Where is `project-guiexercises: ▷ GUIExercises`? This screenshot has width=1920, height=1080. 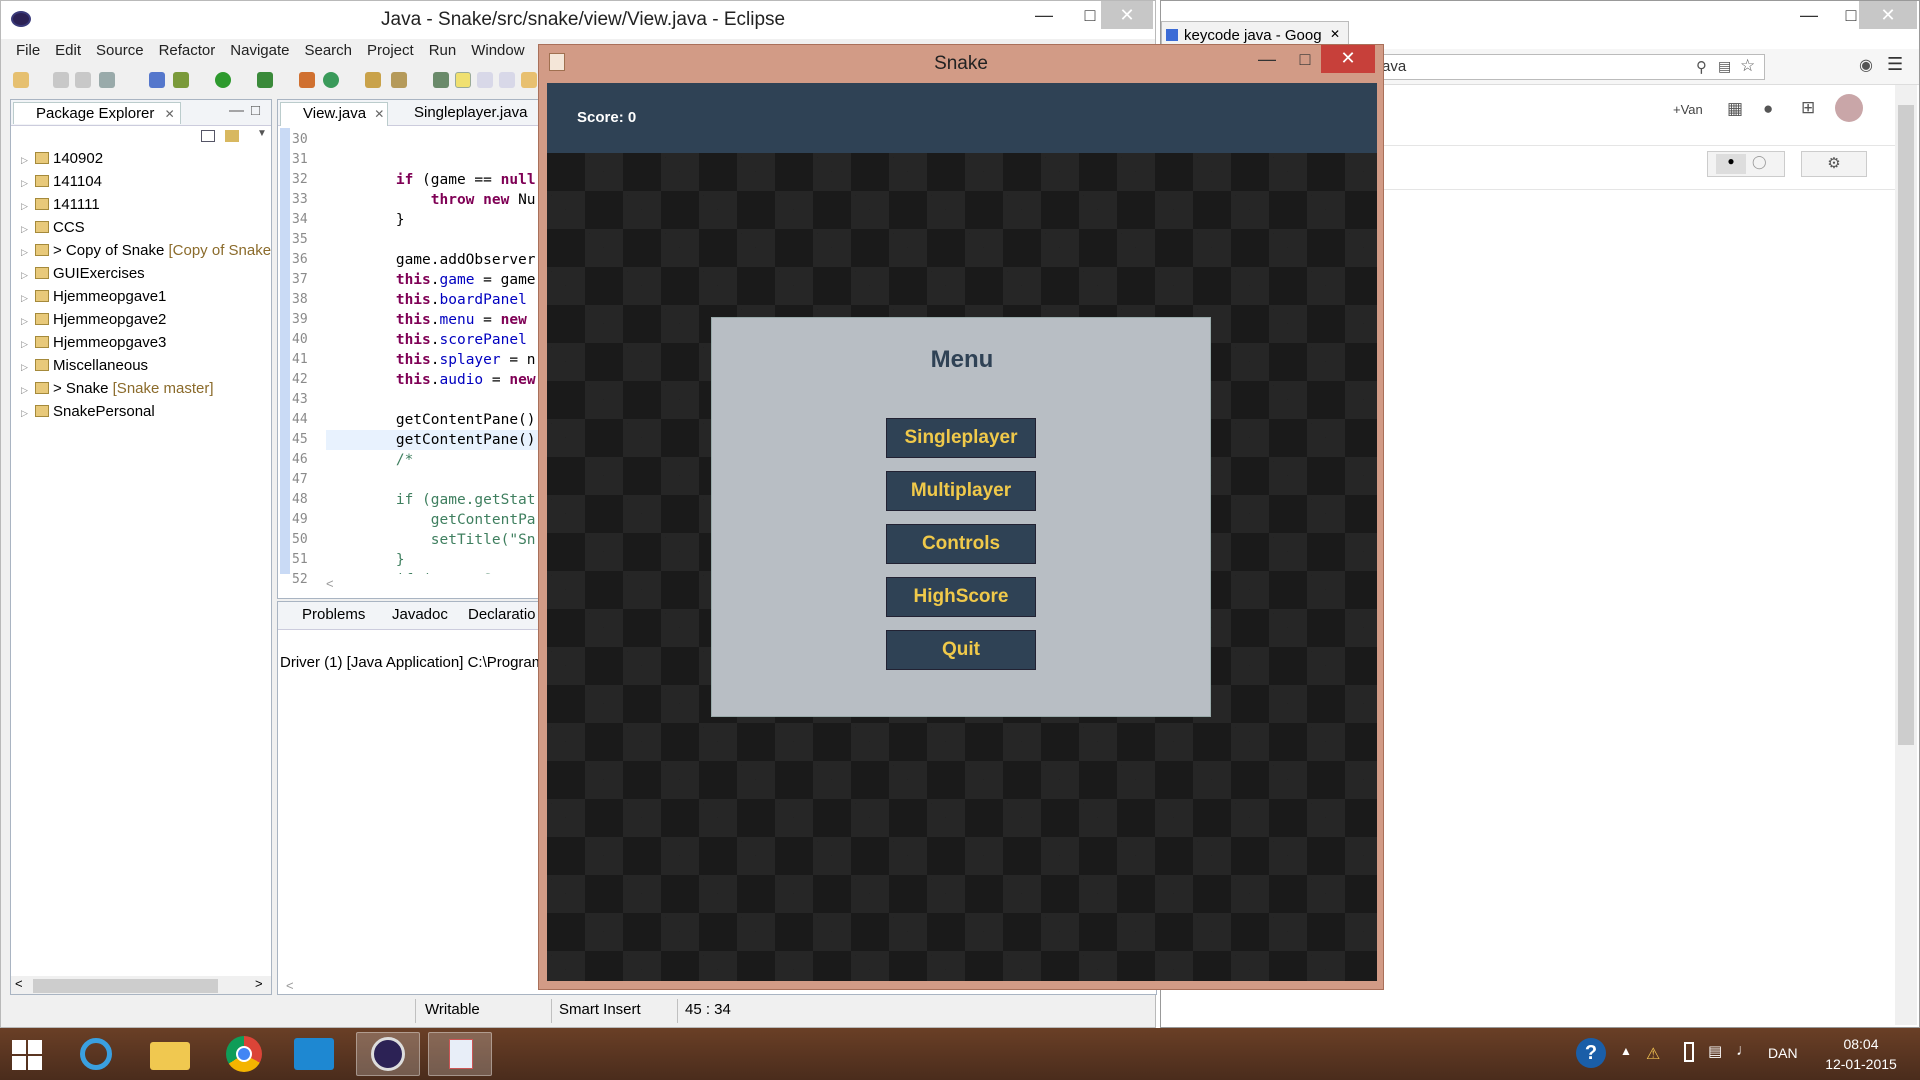
project-guiexercises: ▷ GUIExercises is located at coordinates (83, 274).